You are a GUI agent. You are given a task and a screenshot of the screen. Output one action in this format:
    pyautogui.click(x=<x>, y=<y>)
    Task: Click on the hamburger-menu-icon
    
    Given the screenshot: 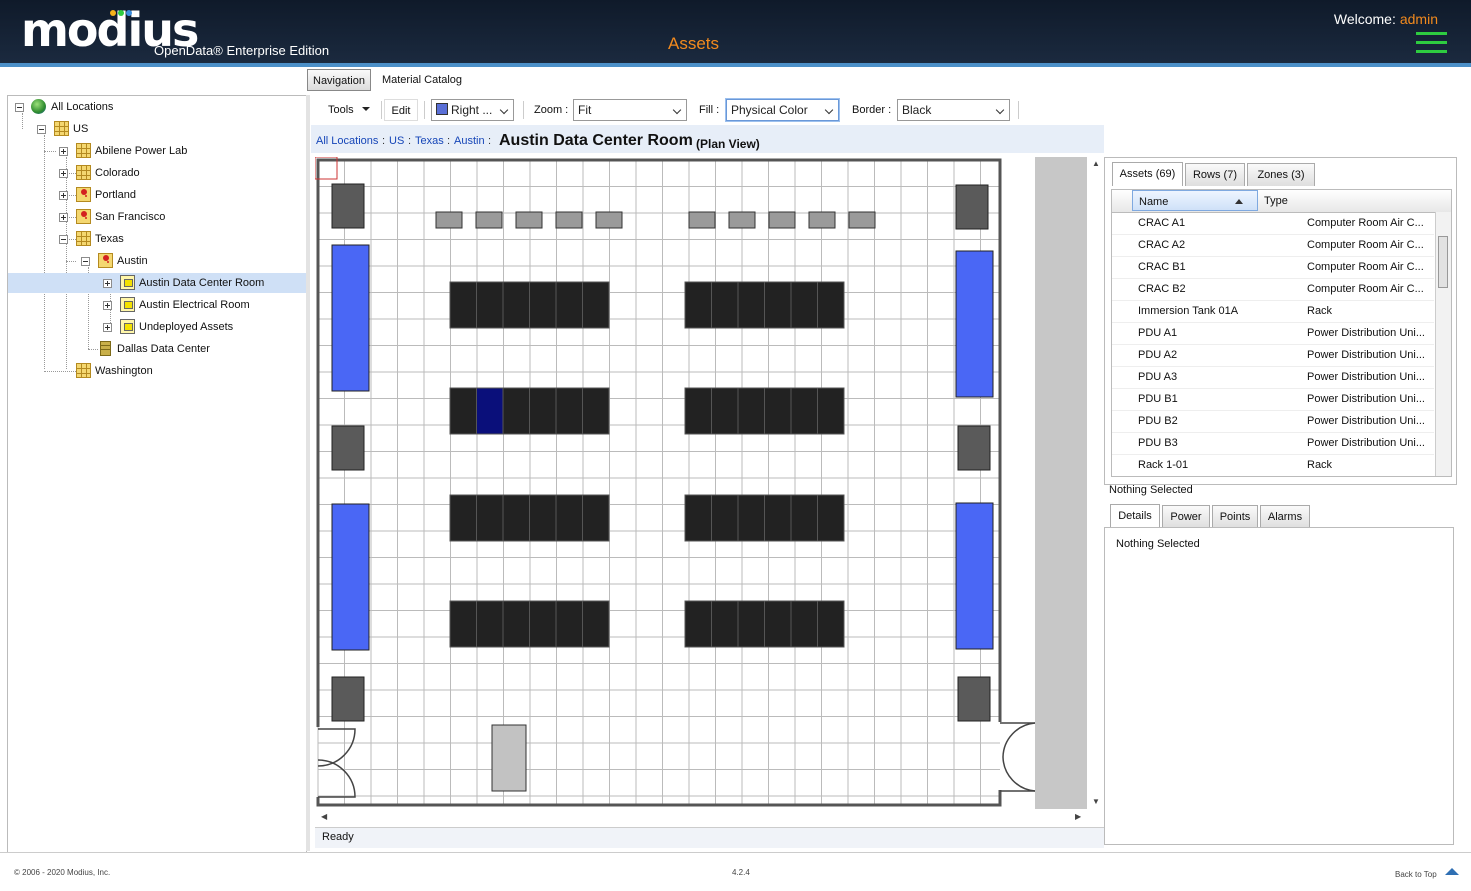 What is the action you would take?
    pyautogui.click(x=1431, y=44)
    